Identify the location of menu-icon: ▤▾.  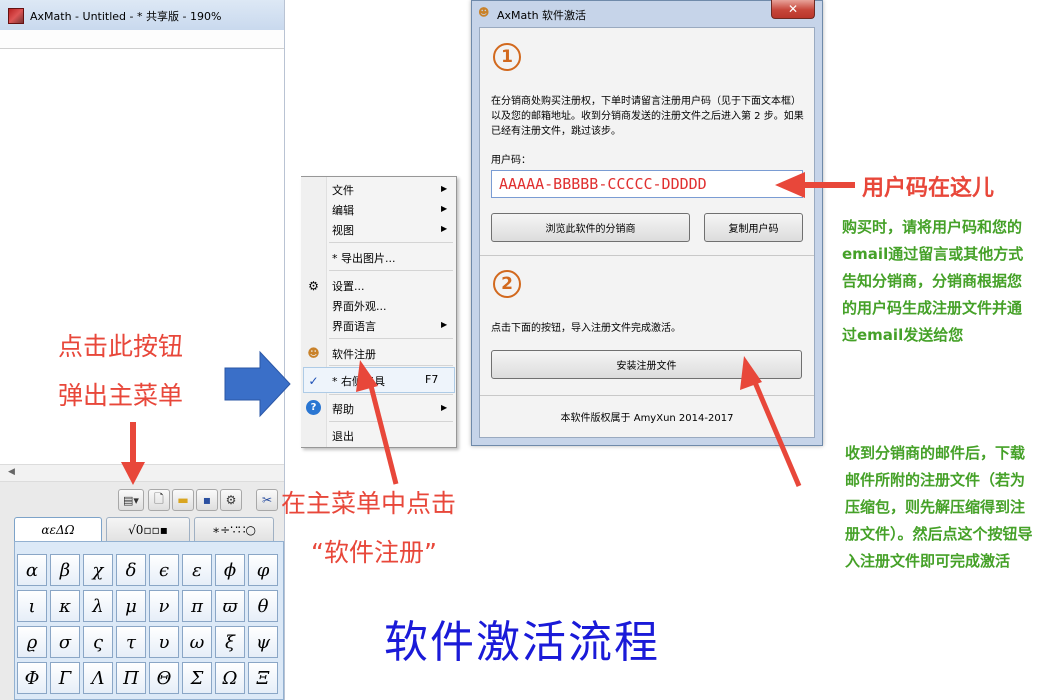
(131, 500).